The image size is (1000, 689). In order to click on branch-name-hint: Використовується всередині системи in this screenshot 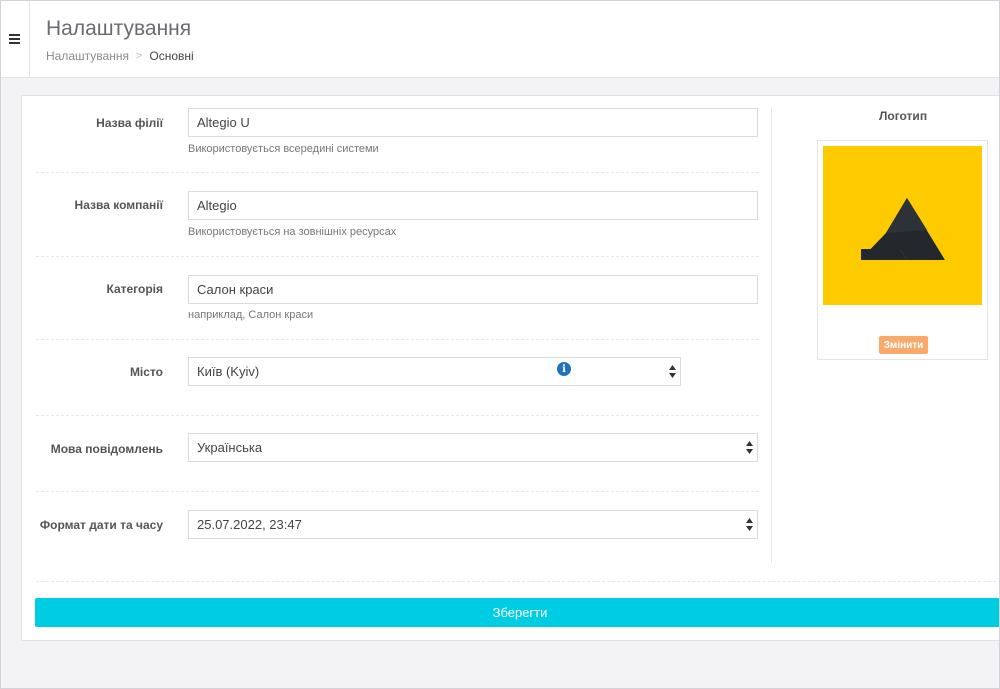, I will do `click(283, 149)`.